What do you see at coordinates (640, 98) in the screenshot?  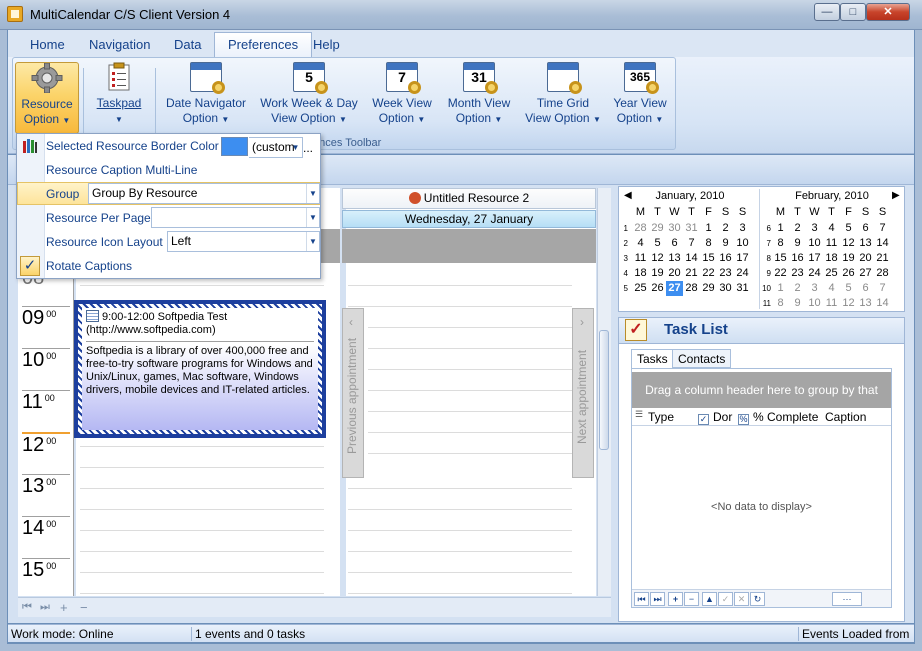 I see `year-view-option-button: 365 Year View Option ▼` at bounding box center [640, 98].